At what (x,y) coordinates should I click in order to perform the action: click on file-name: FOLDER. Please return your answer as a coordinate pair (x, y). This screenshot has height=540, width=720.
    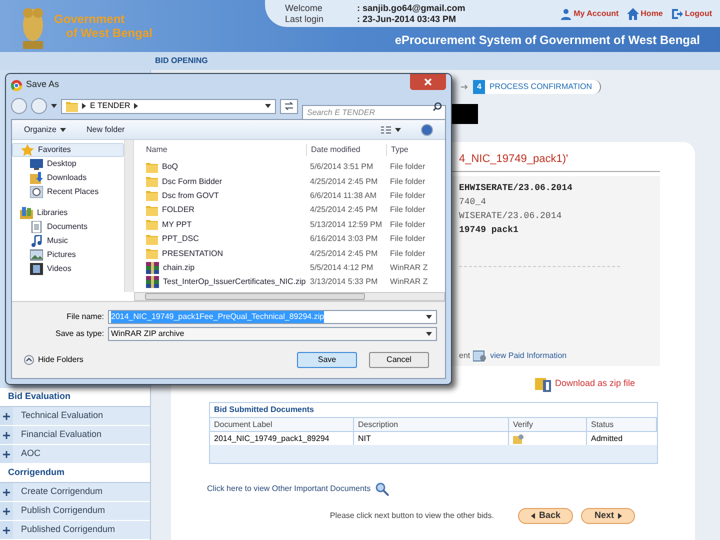
    Looking at the image, I should click on (178, 210).